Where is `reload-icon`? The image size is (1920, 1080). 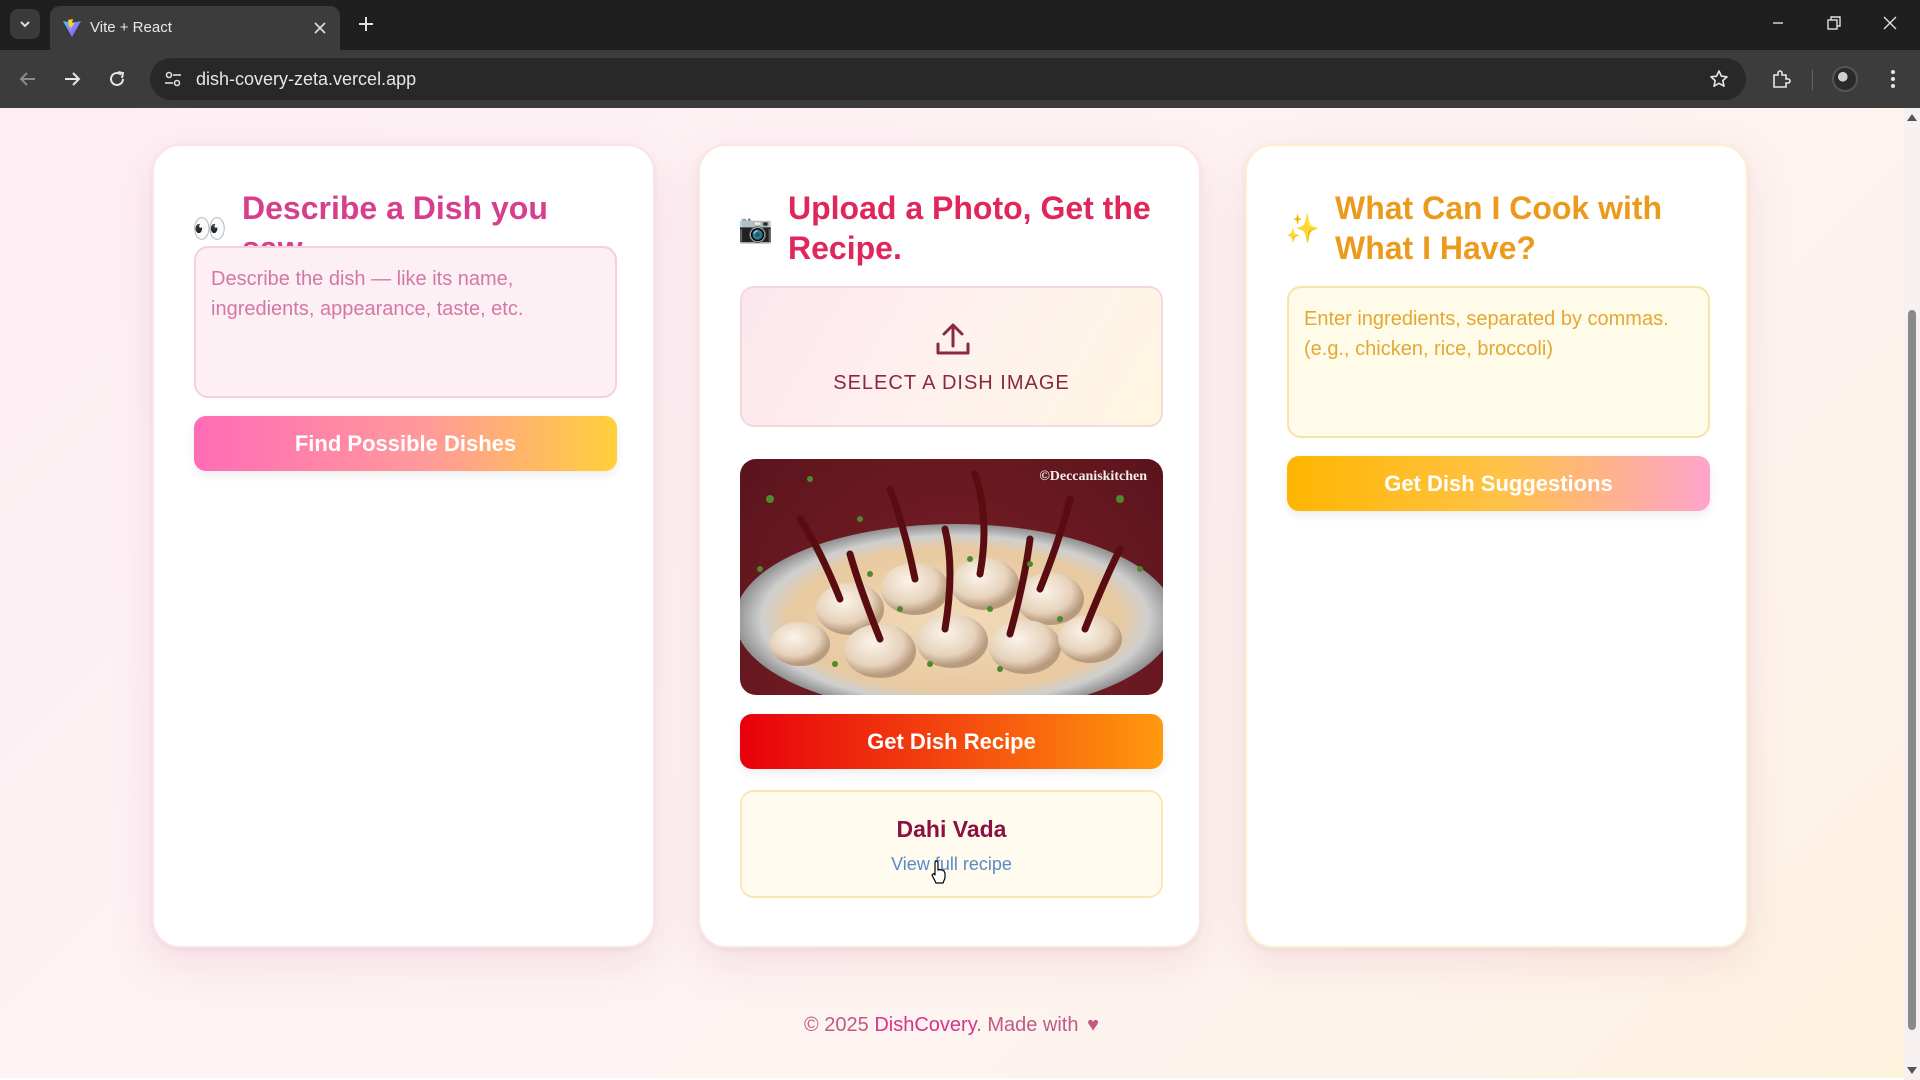
reload-icon is located at coordinates (117, 78).